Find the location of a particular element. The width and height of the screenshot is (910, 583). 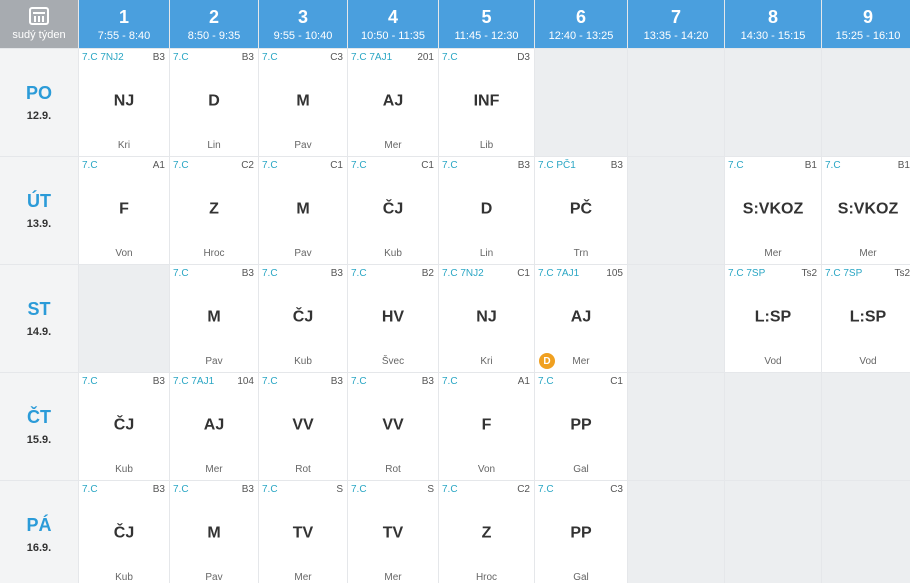

lesson-subject: PP is located at coordinates (581, 533).